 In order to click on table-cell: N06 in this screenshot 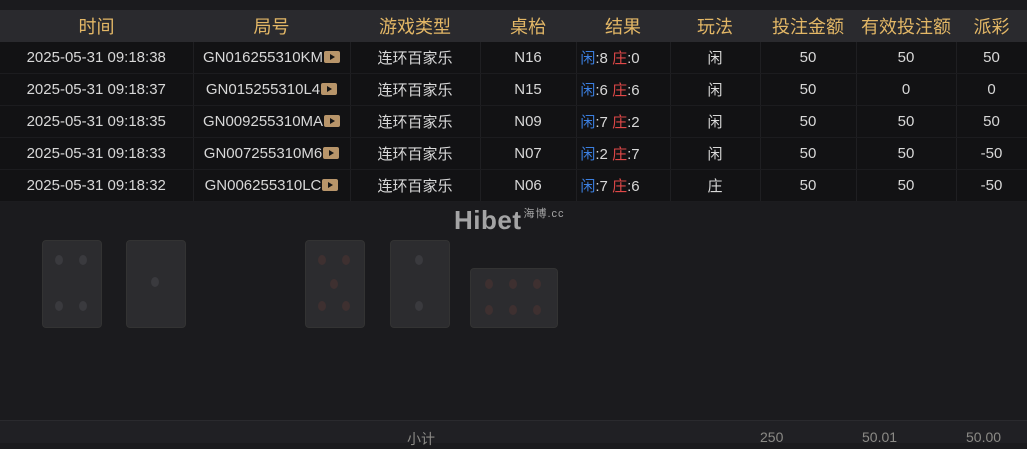, I will do `click(528, 185)`.